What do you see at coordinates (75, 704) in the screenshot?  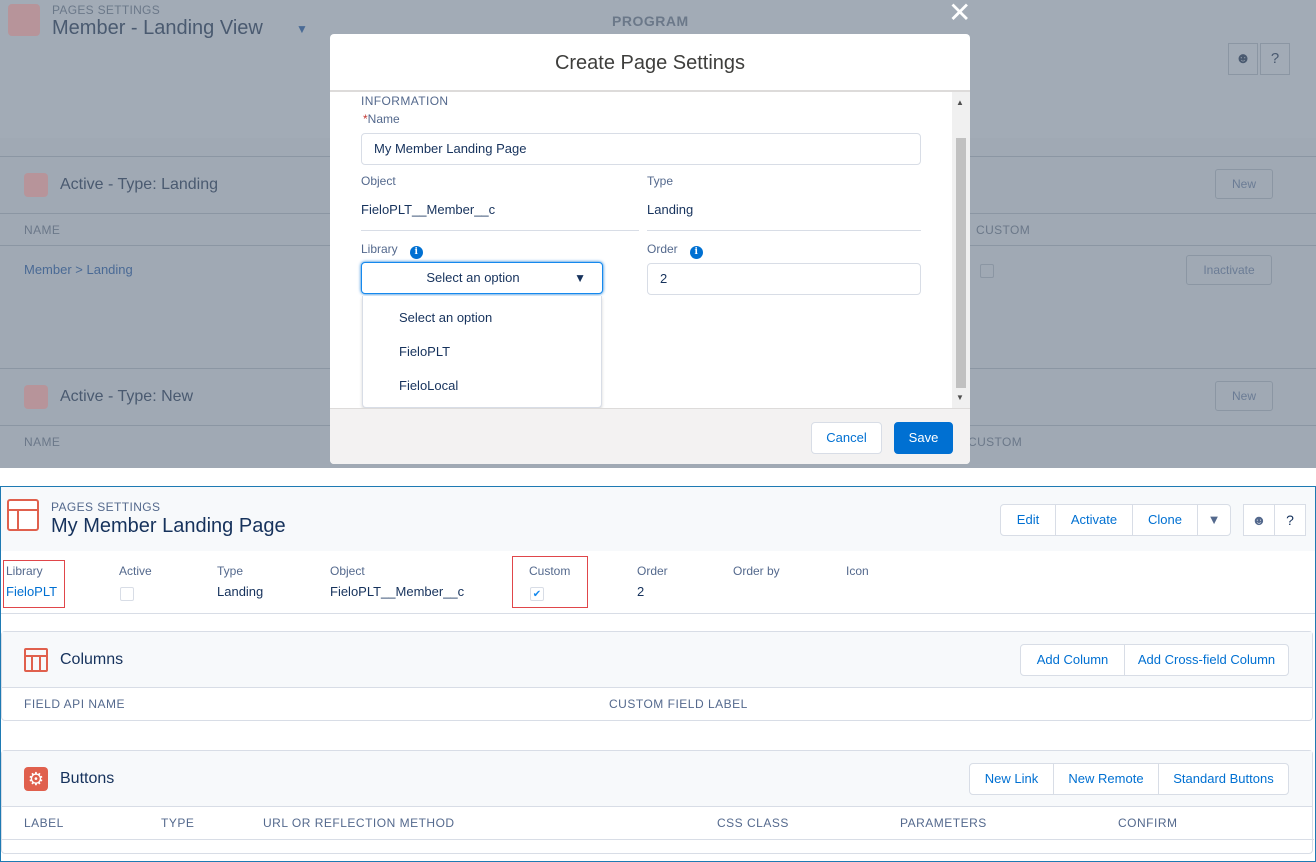 I see `column-header-field-api-name: FIELD API NAME` at bounding box center [75, 704].